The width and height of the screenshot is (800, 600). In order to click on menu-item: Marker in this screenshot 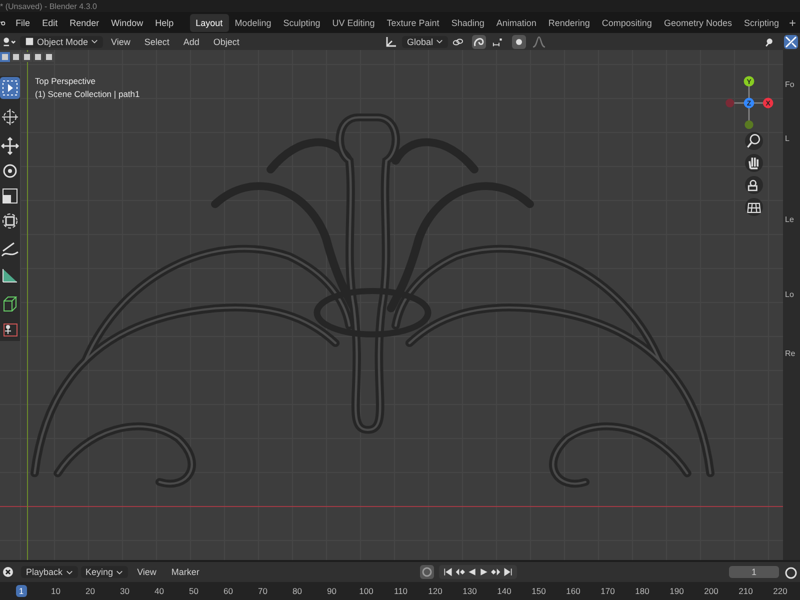, I will do `click(185, 572)`.